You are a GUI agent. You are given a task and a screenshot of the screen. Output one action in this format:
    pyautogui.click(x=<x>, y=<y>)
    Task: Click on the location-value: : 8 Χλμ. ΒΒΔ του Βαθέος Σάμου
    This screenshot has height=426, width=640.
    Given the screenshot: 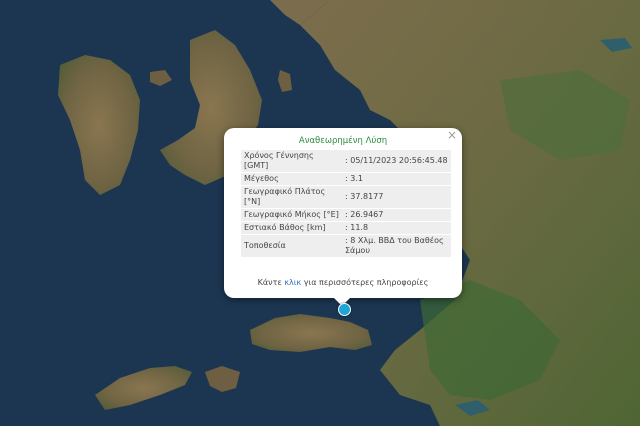 What is the action you would take?
    pyautogui.click(x=396, y=246)
    